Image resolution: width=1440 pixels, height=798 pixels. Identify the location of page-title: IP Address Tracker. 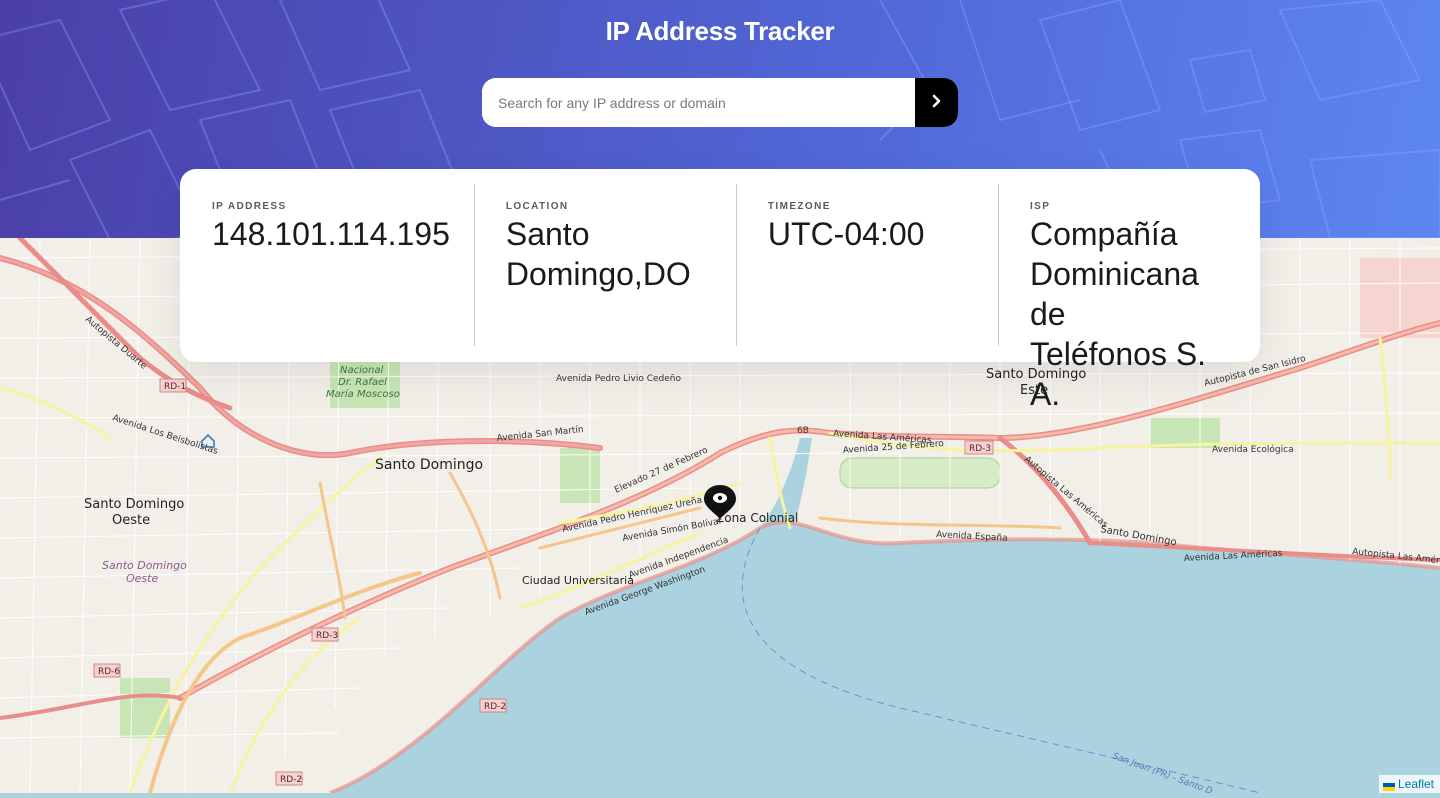
(720, 31).